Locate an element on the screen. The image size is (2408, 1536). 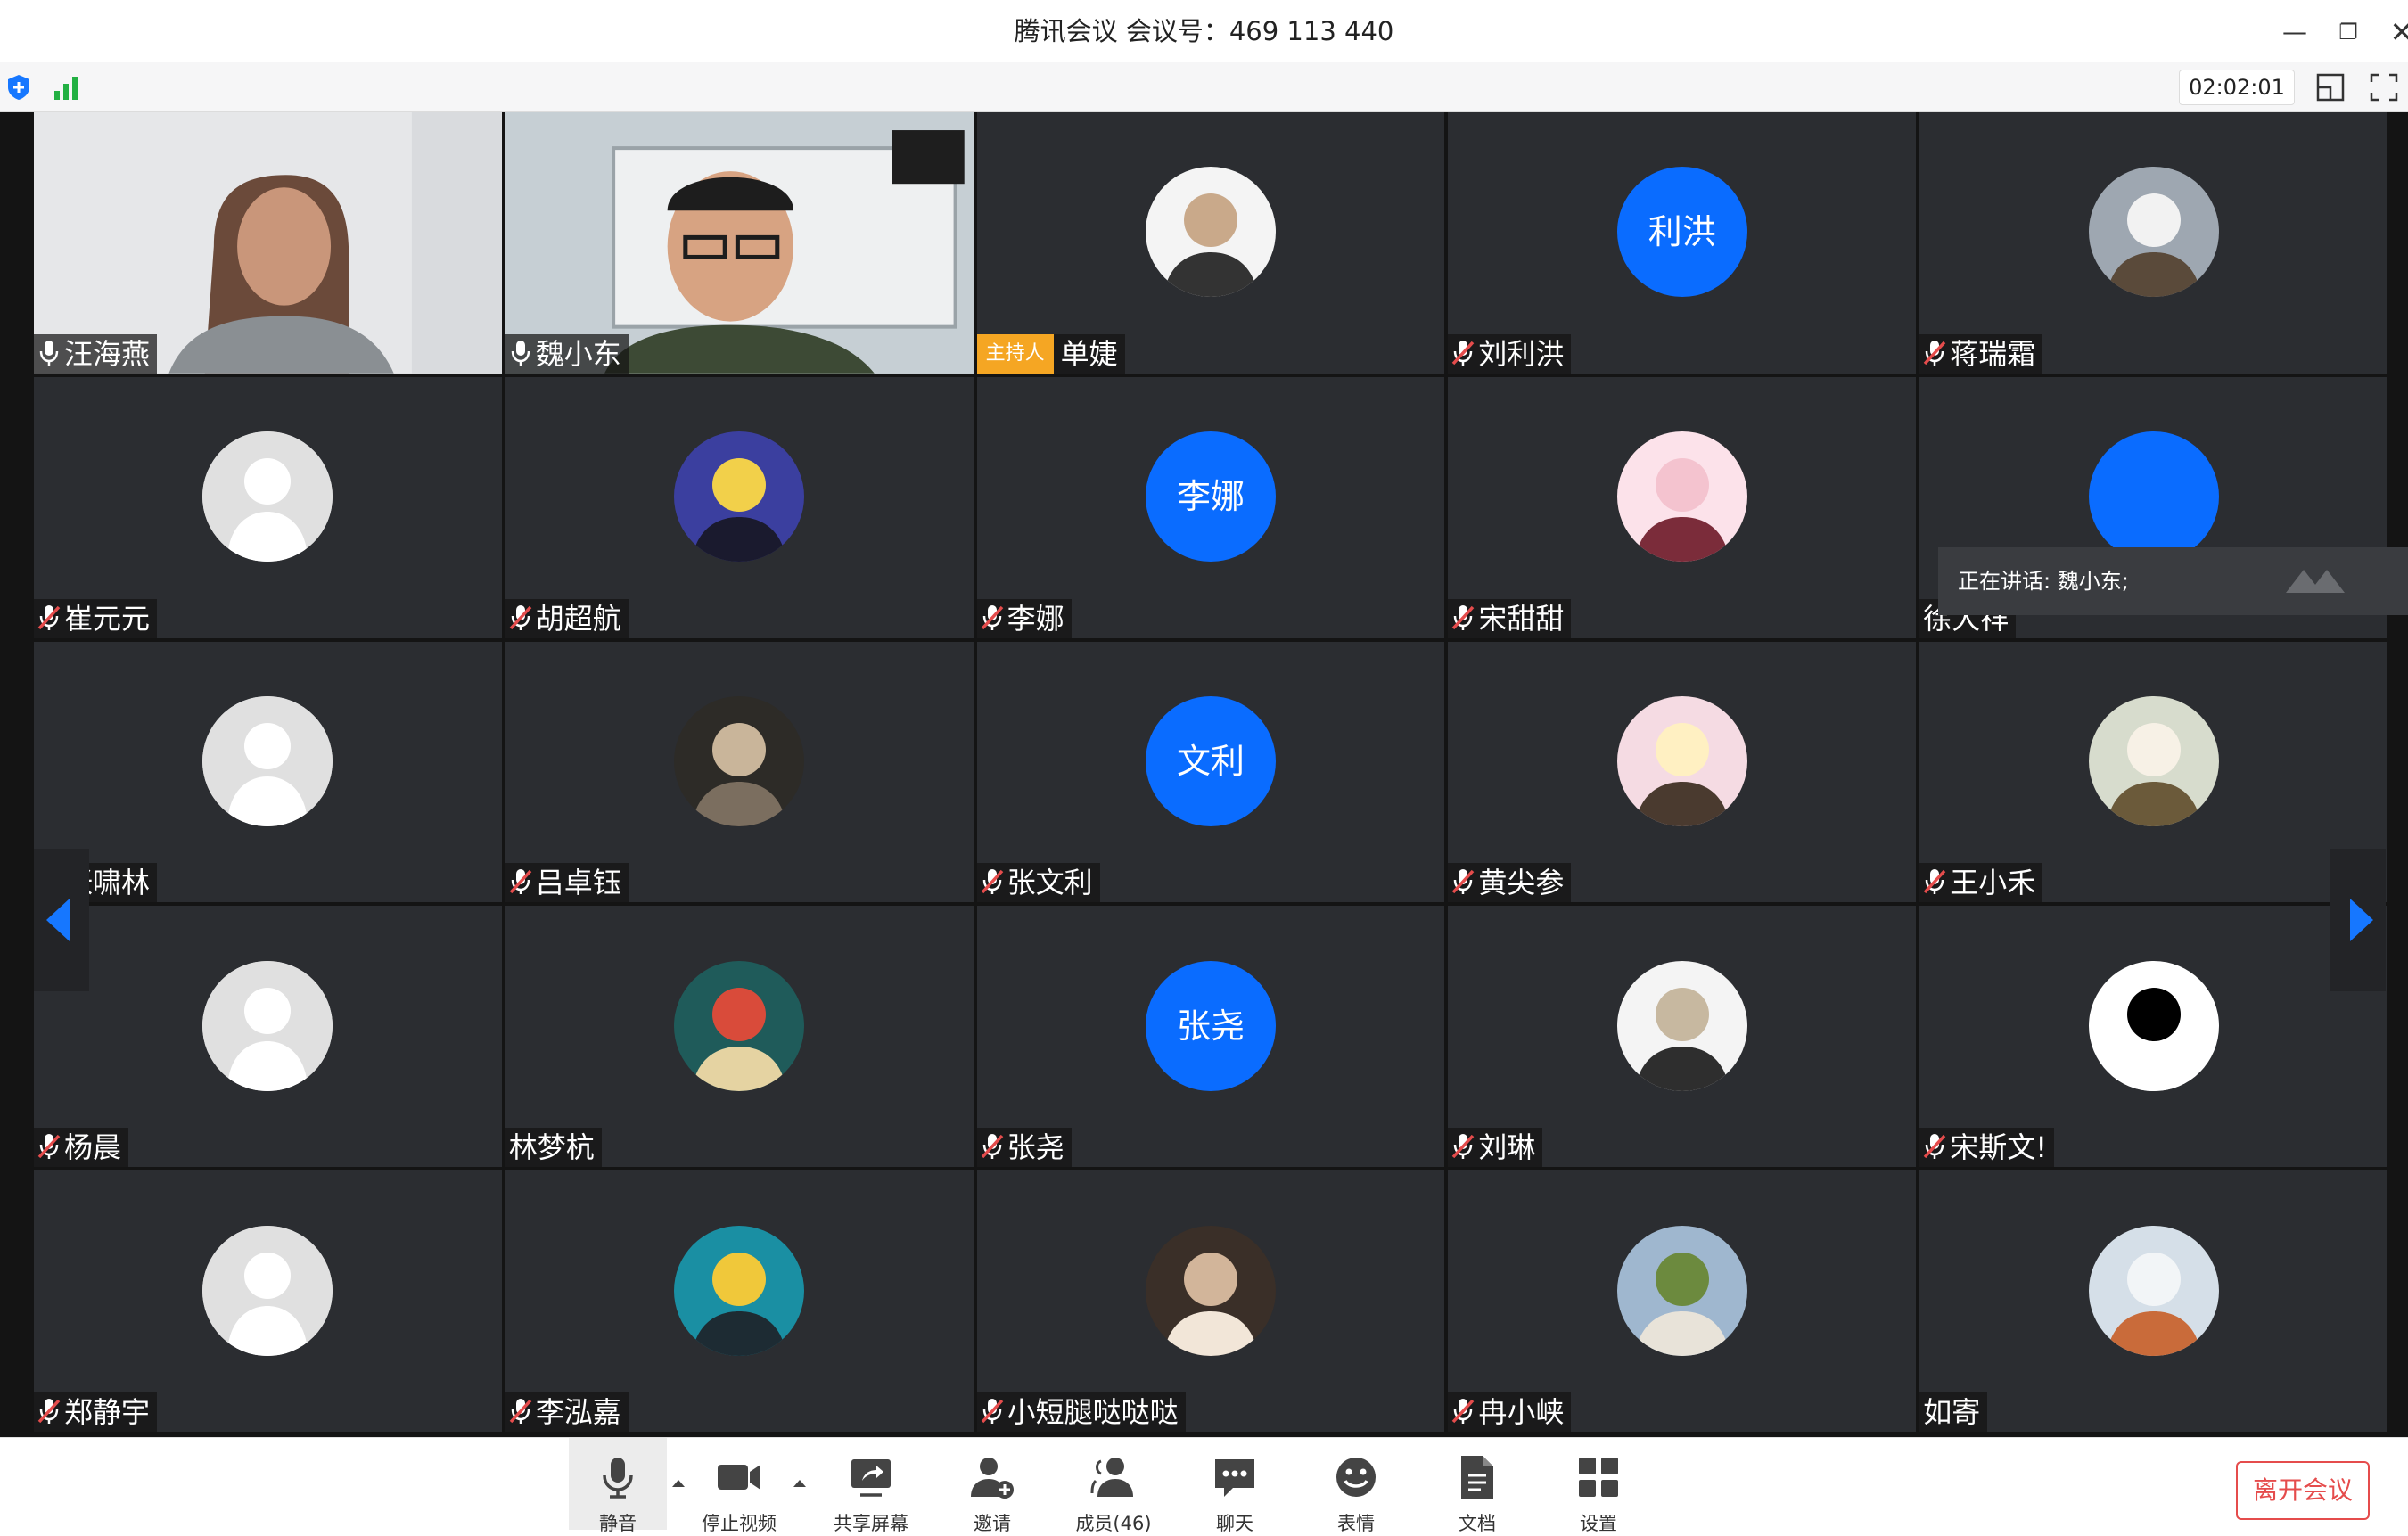
signal-bars-icon is located at coordinates (66, 88).